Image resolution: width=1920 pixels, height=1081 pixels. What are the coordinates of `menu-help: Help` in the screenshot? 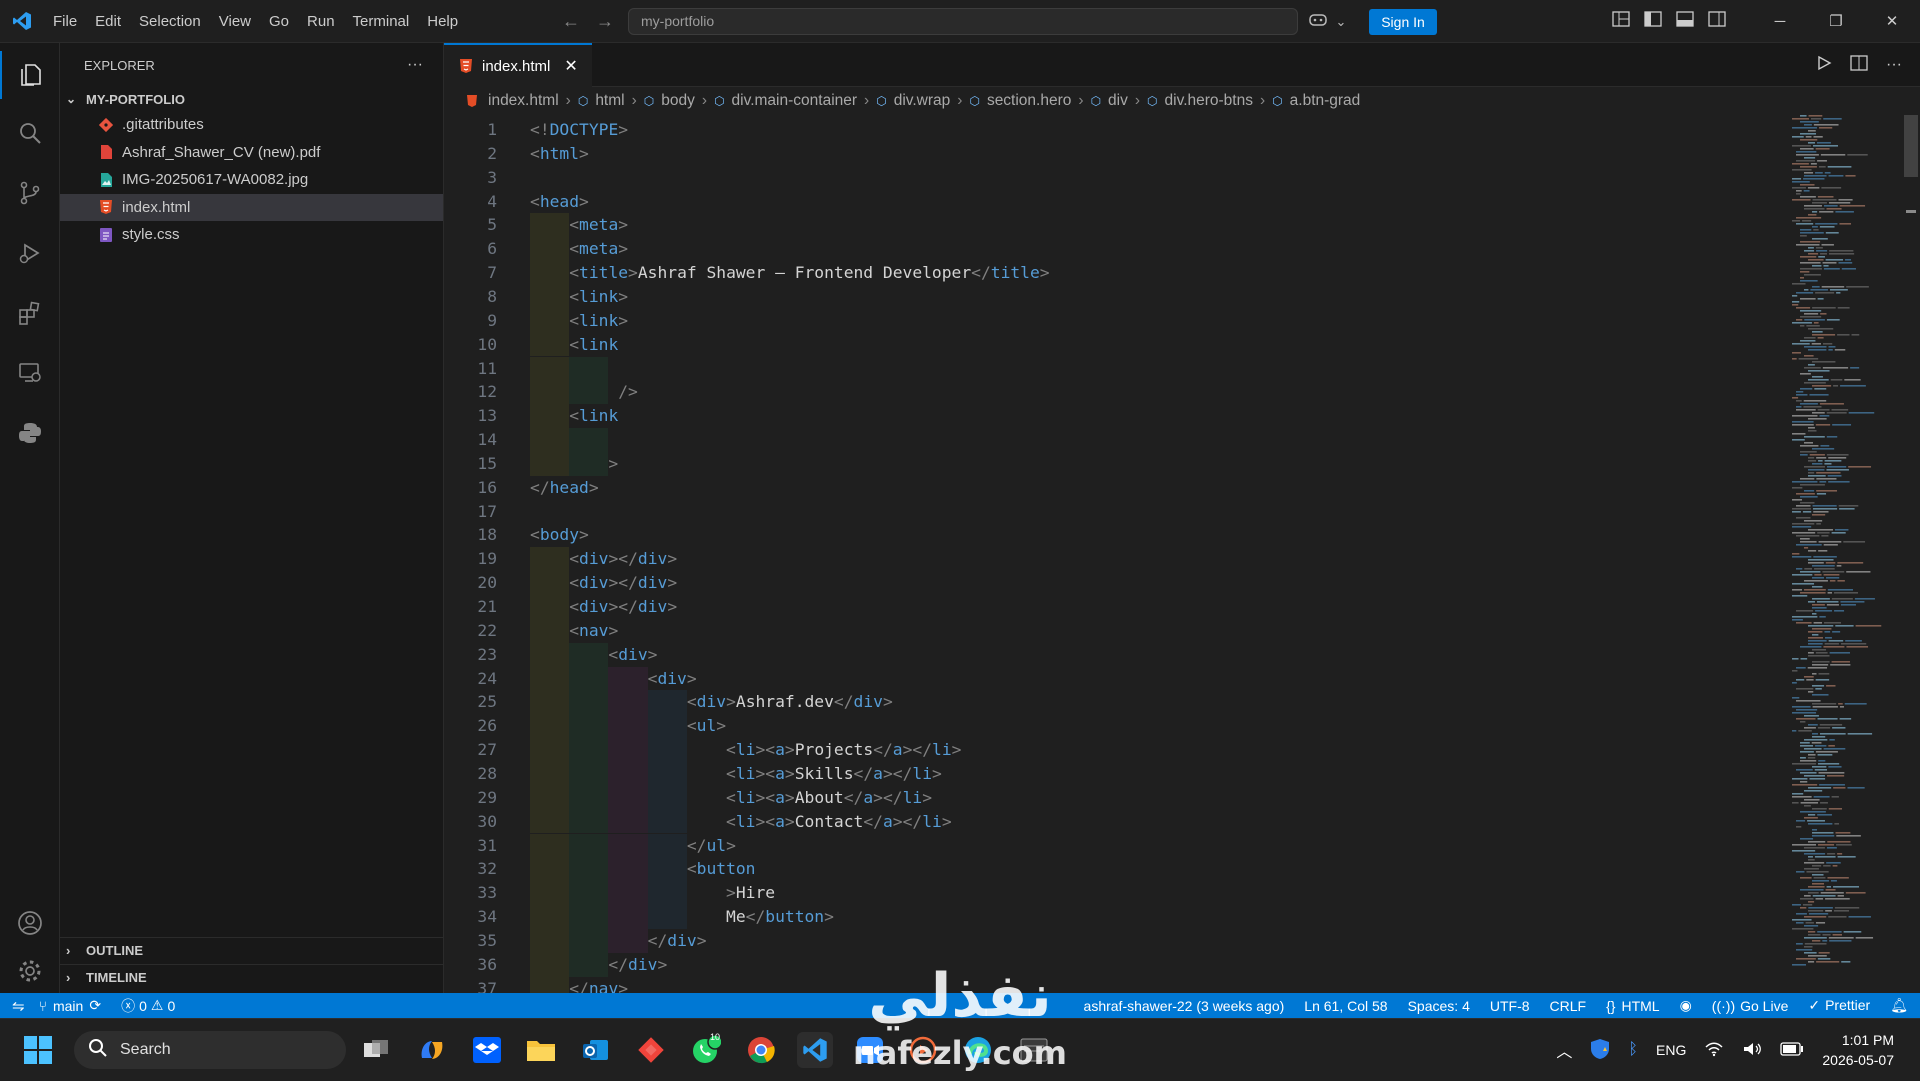 It's located at (442, 21).